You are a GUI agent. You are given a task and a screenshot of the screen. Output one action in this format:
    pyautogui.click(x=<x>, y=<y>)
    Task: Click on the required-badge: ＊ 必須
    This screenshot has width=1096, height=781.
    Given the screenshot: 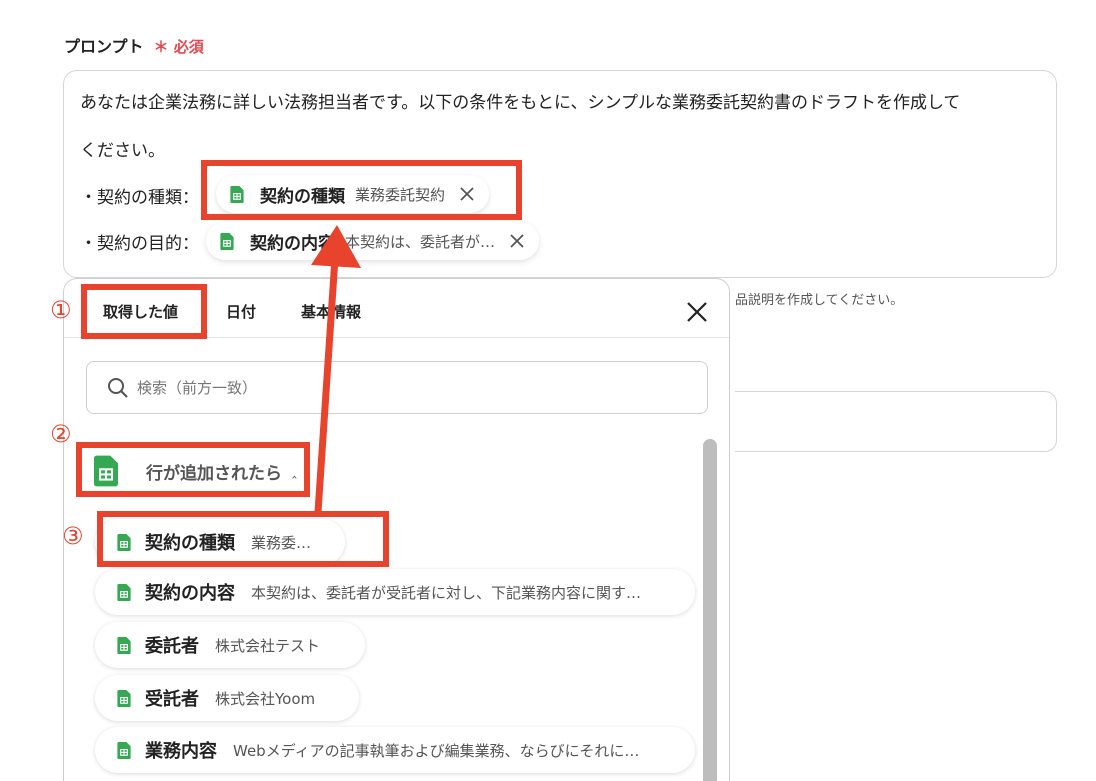 What is the action you would take?
    pyautogui.click(x=179, y=47)
    